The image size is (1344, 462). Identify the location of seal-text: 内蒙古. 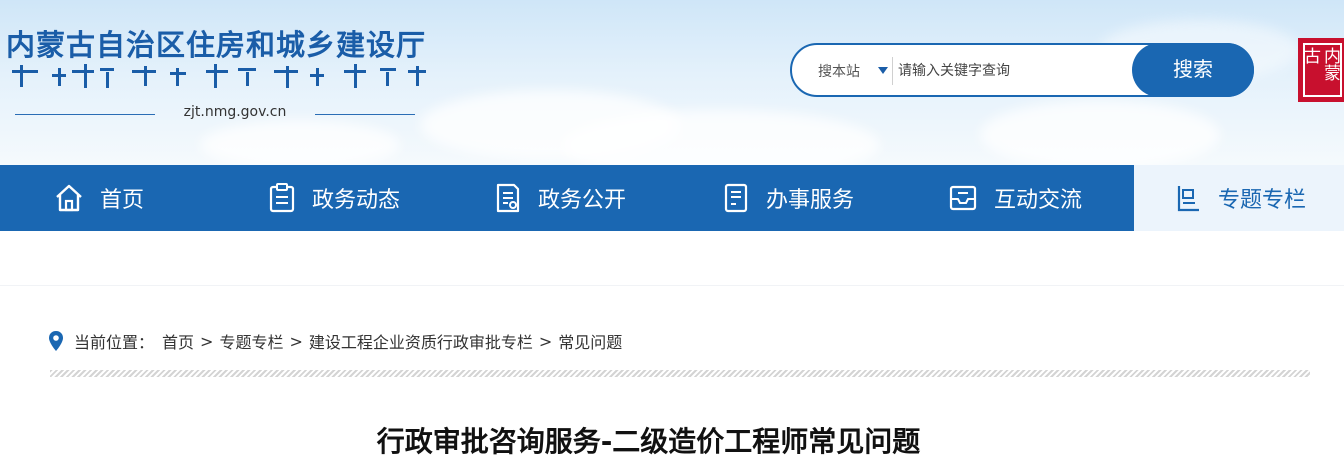
(1321, 70).